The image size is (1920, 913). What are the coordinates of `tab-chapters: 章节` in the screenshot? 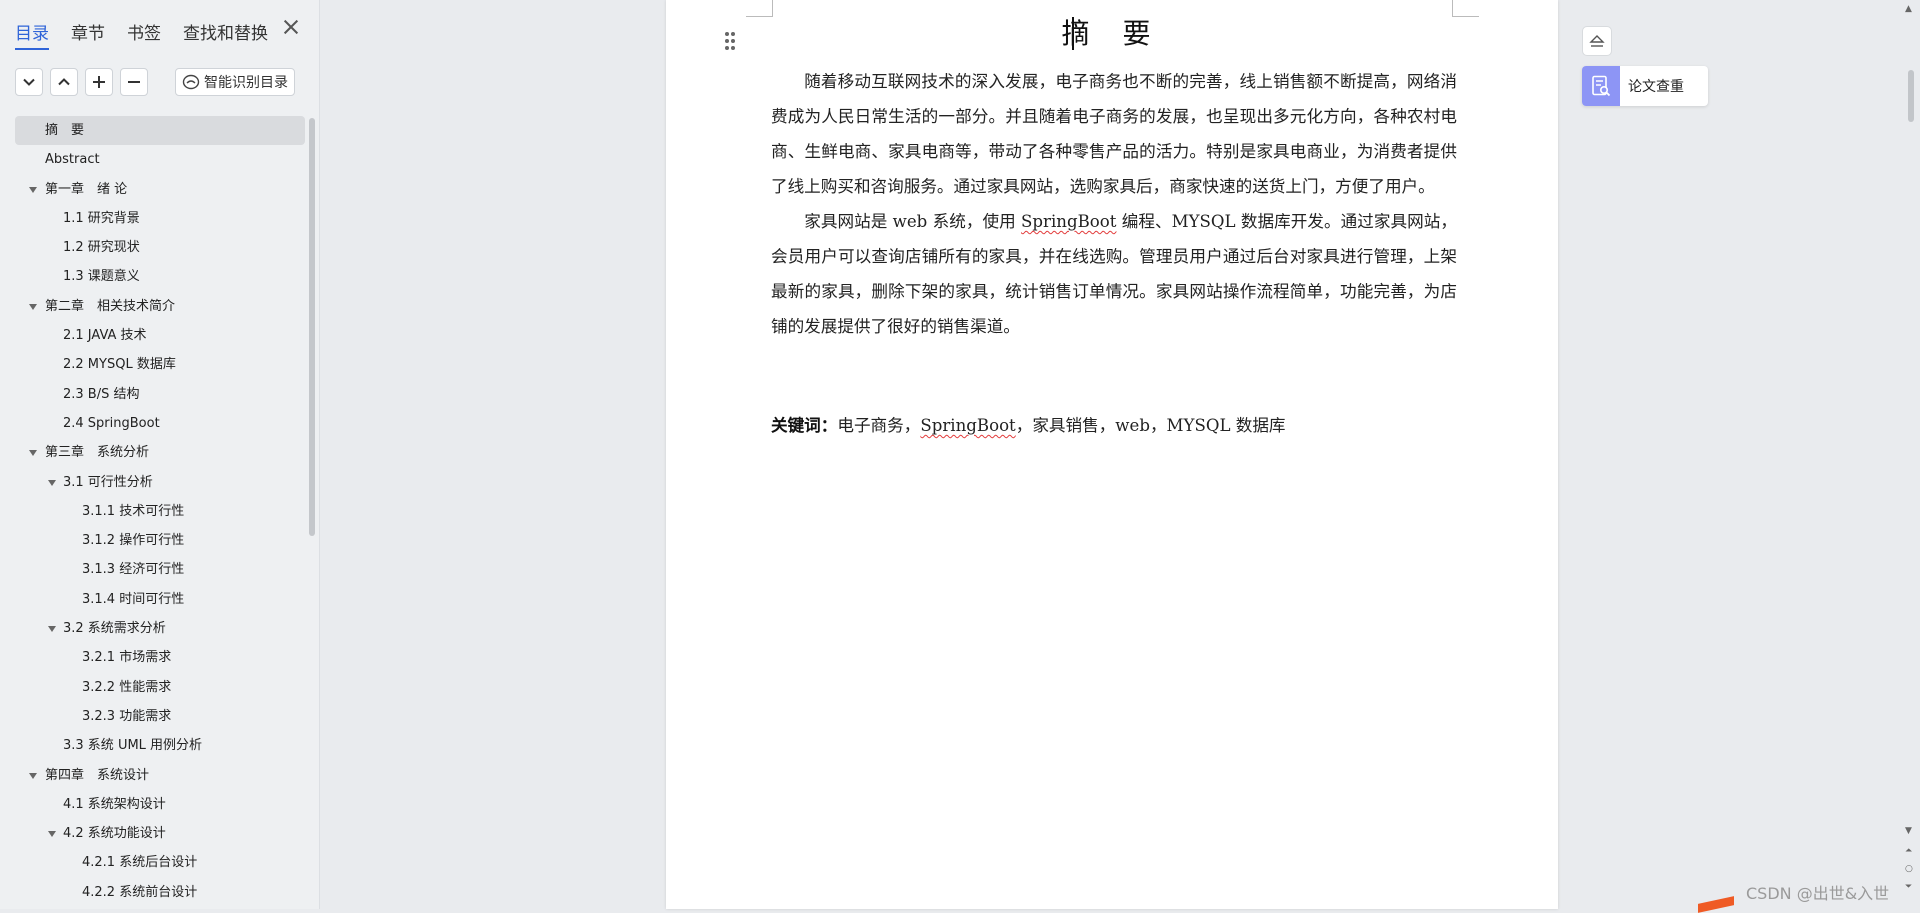 It's located at (88, 31).